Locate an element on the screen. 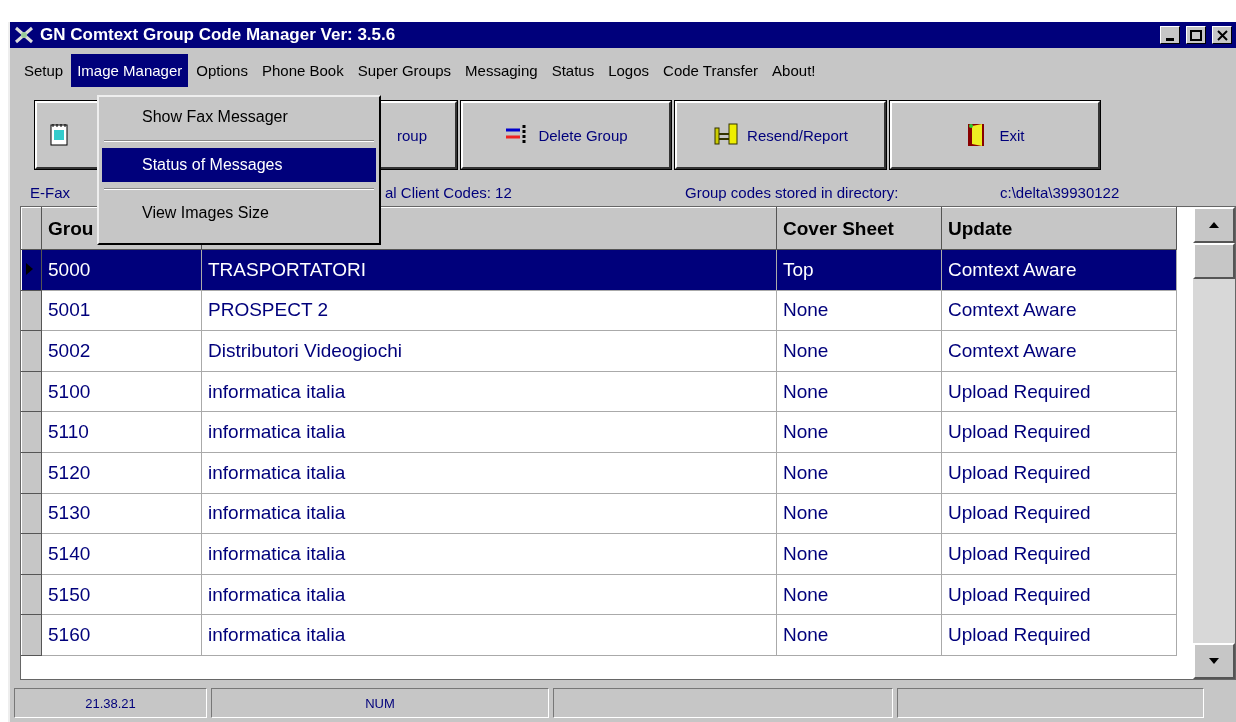 This screenshot has height=722, width=1236. up-arrow-icon is located at coordinates (1214, 225).